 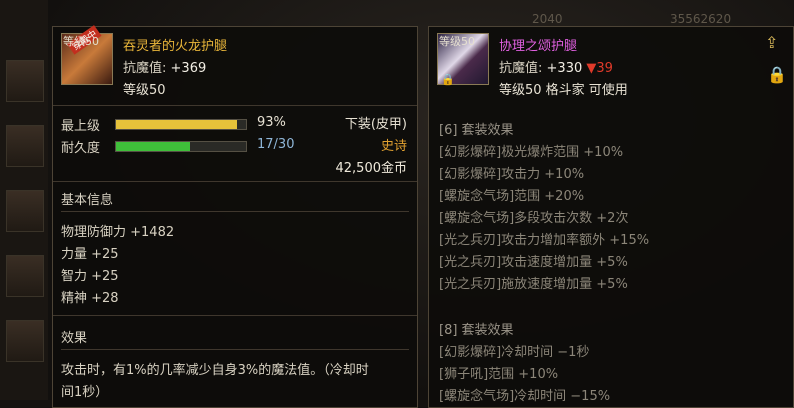 What do you see at coordinates (393, 146) in the screenshot?
I see `rarity: 史诗` at bounding box center [393, 146].